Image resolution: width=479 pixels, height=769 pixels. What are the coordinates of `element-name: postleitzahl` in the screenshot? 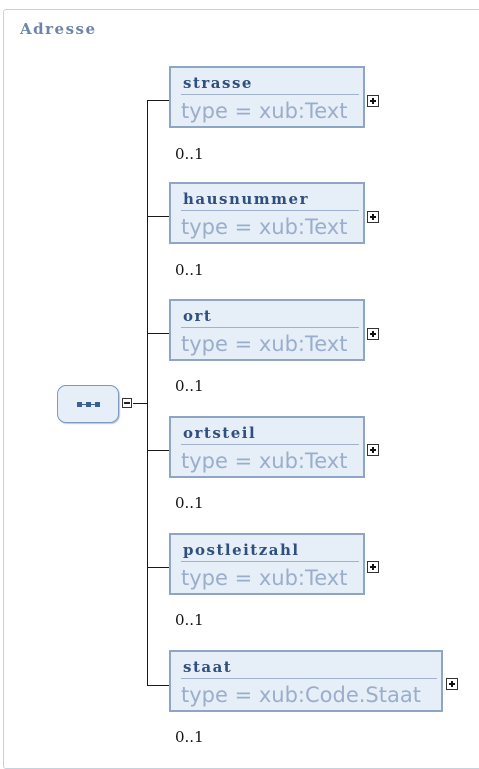 It's located at (241, 550).